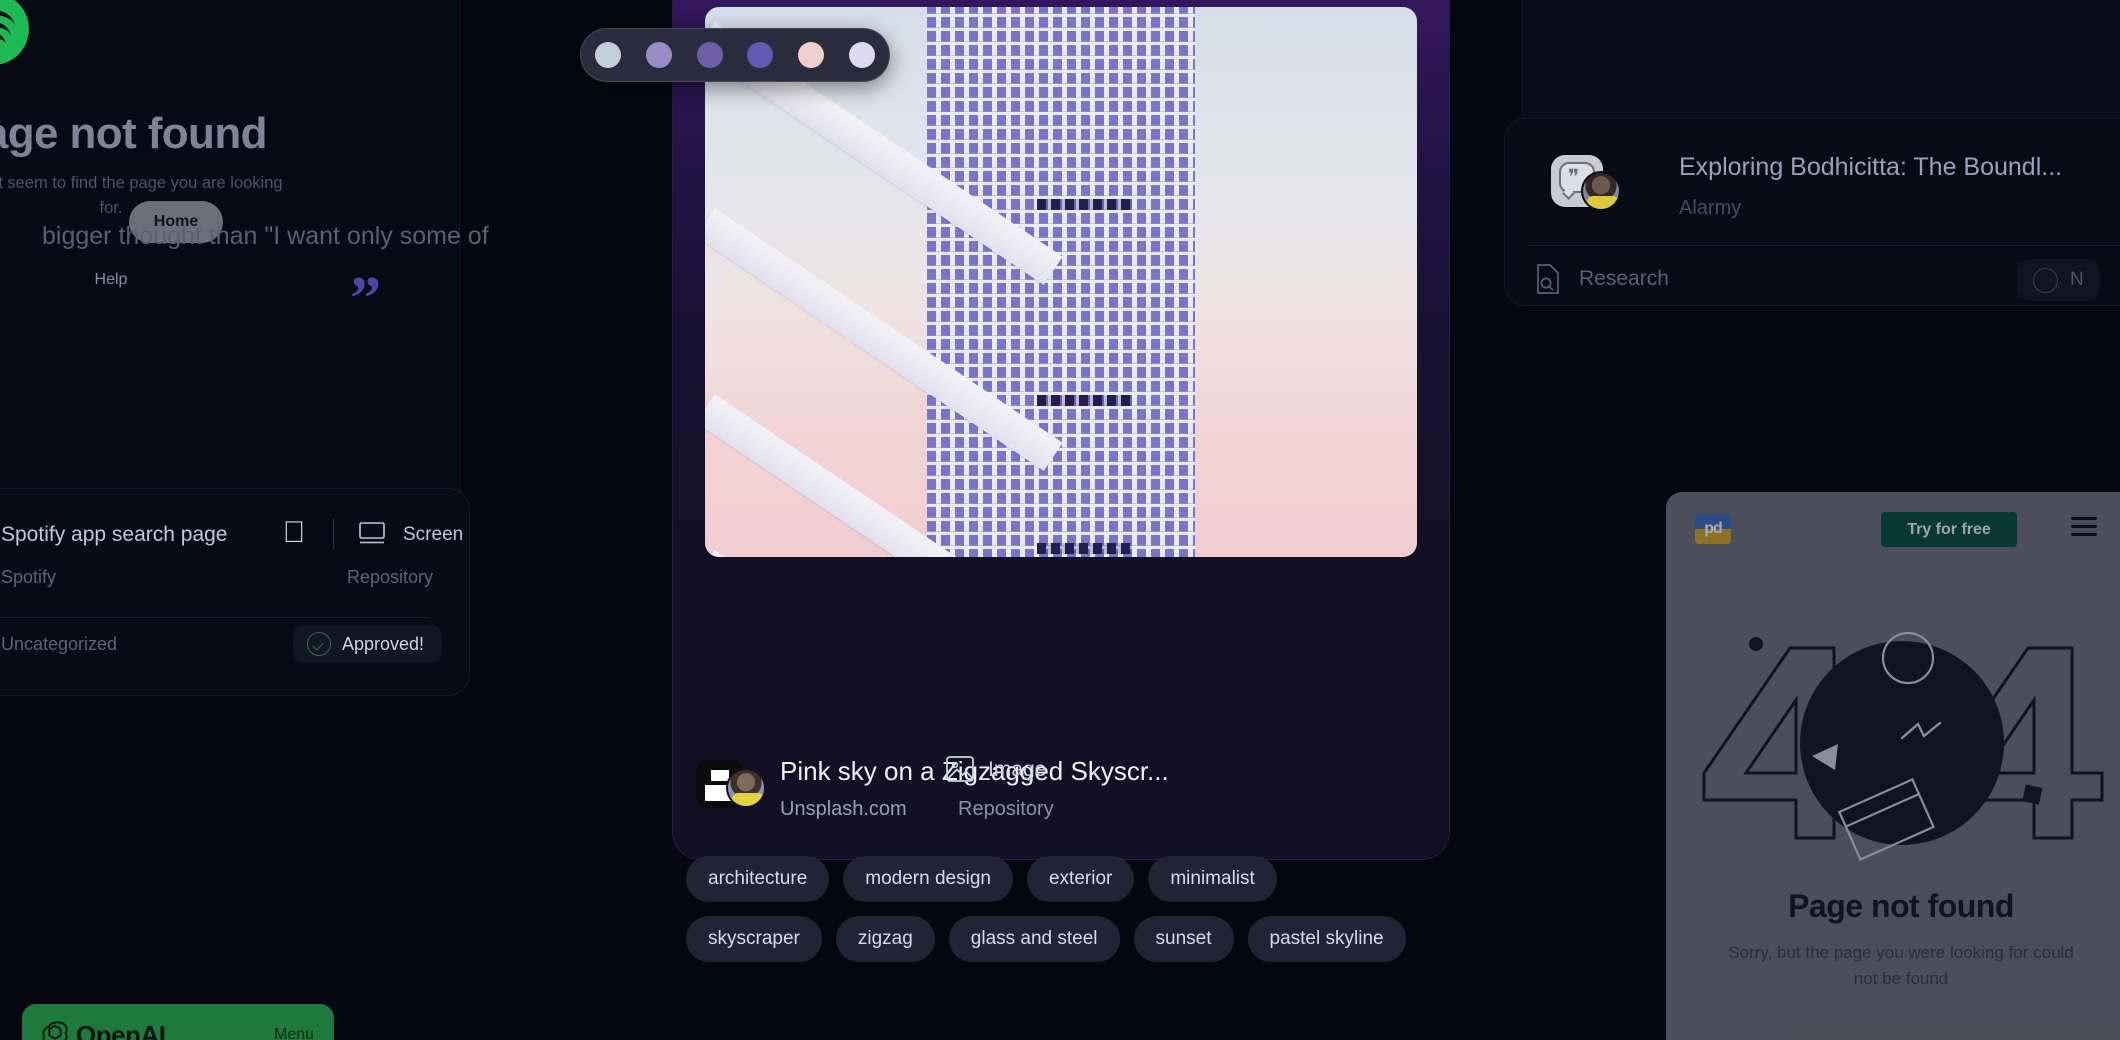 The image size is (2120, 1040). I want to click on list-item-kind-sub: Repository, so click(390, 577).